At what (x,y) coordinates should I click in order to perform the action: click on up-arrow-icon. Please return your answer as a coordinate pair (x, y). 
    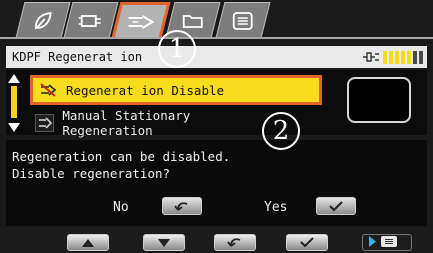
    Looking at the image, I should click on (88, 242).